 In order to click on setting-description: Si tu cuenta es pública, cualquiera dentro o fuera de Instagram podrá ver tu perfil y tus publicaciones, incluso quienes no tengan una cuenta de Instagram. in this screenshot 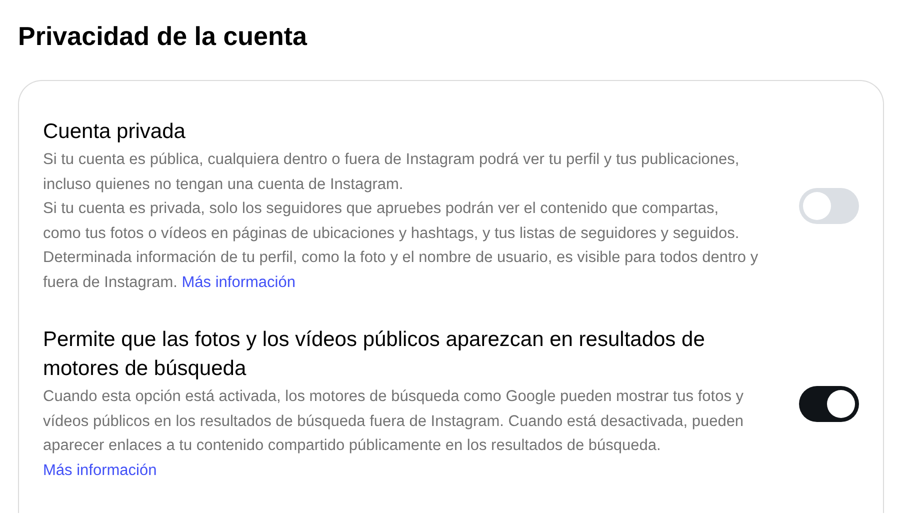, I will do `click(391, 172)`.